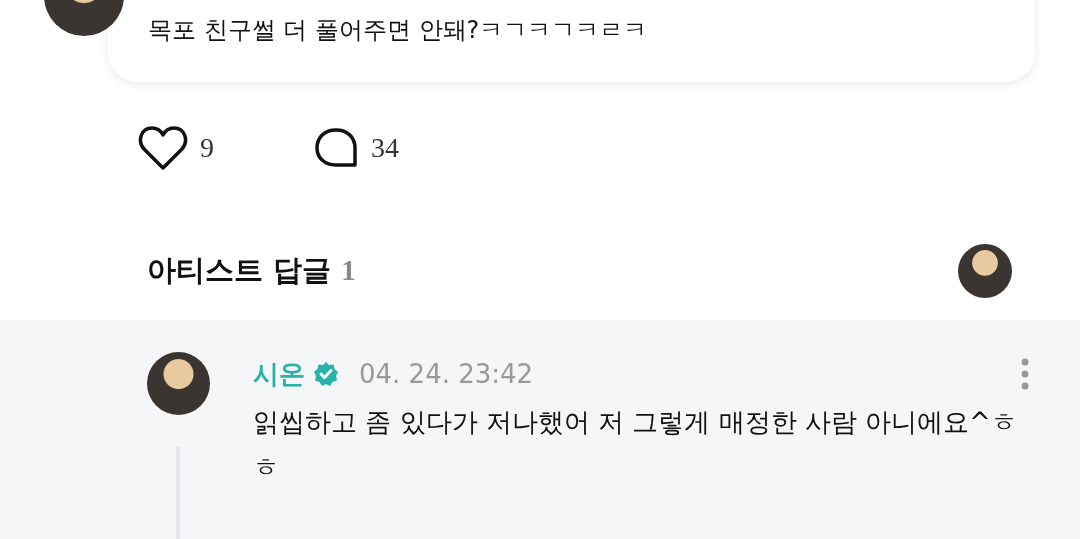  I want to click on reply-text: 읽씹하고 좀 있다가 저나했어 저 그렇게 매정한 사람 아니에요^ㅎㅎ, so click(635, 445).